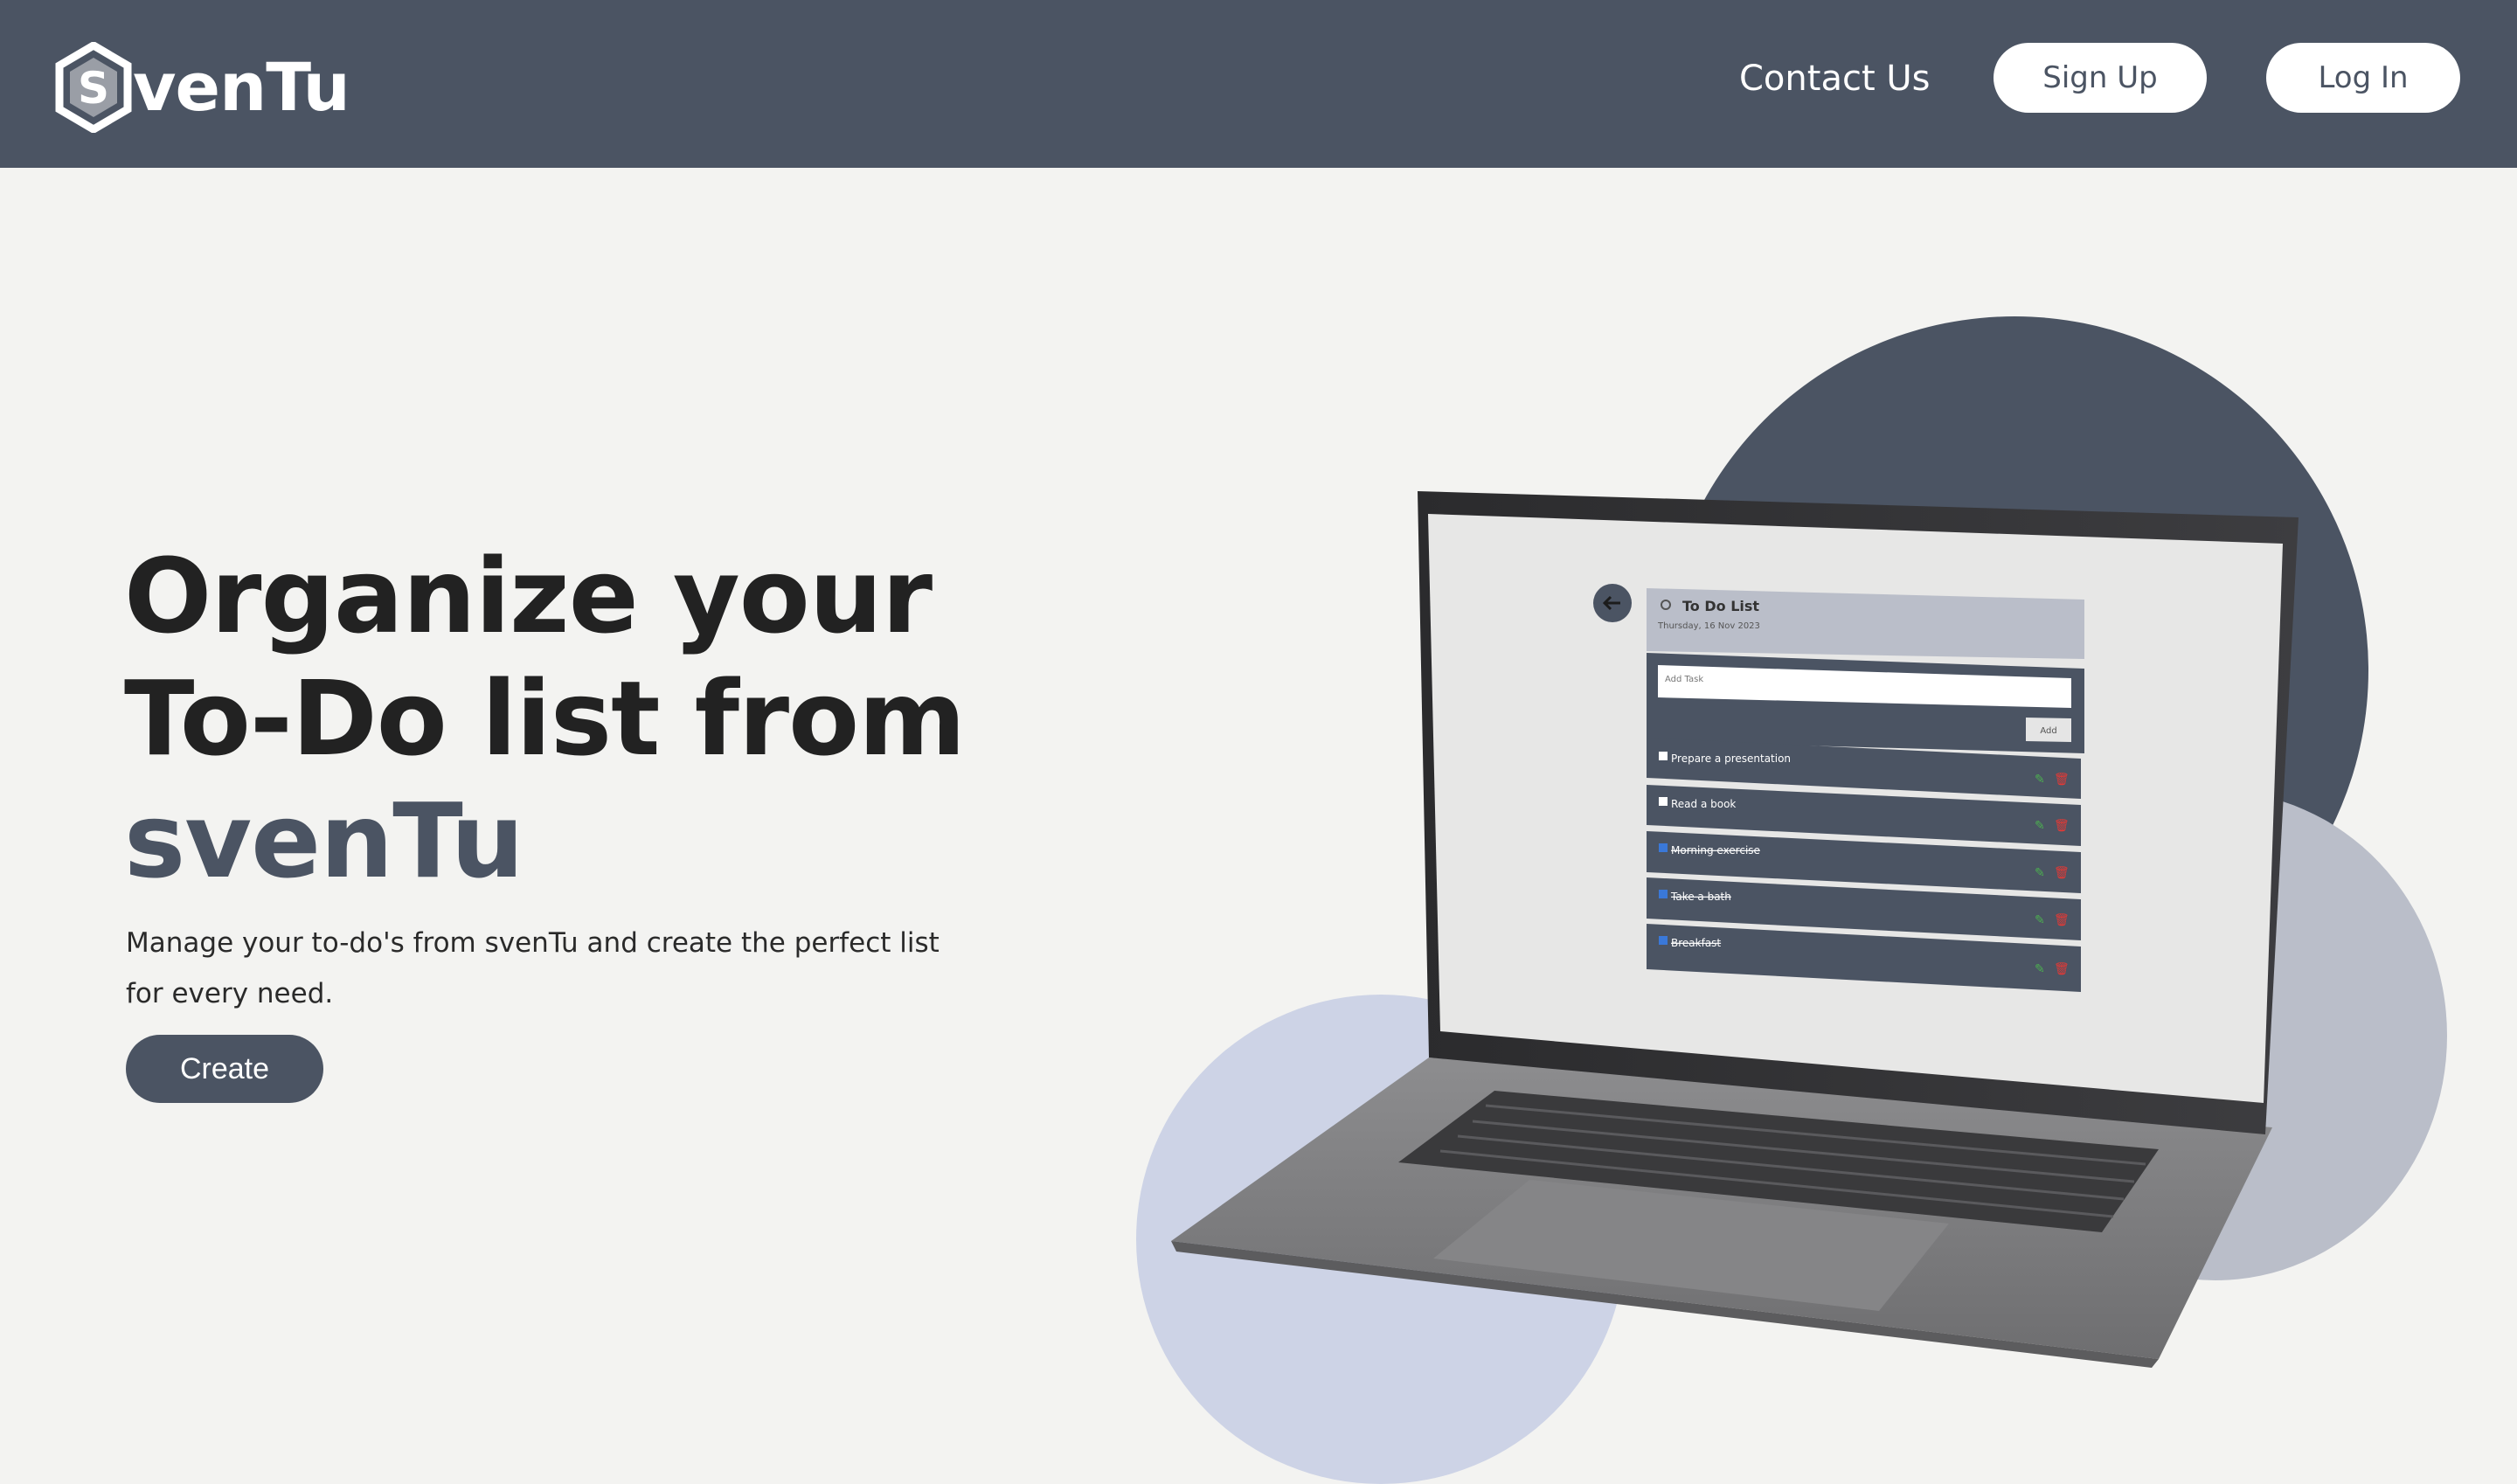 Image resolution: width=2517 pixels, height=1484 pixels. What do you see at coordinates (2100, 78) in the screenshot?
I see `sign-up-button: Sign Up` at bounding box center [2100, 78].